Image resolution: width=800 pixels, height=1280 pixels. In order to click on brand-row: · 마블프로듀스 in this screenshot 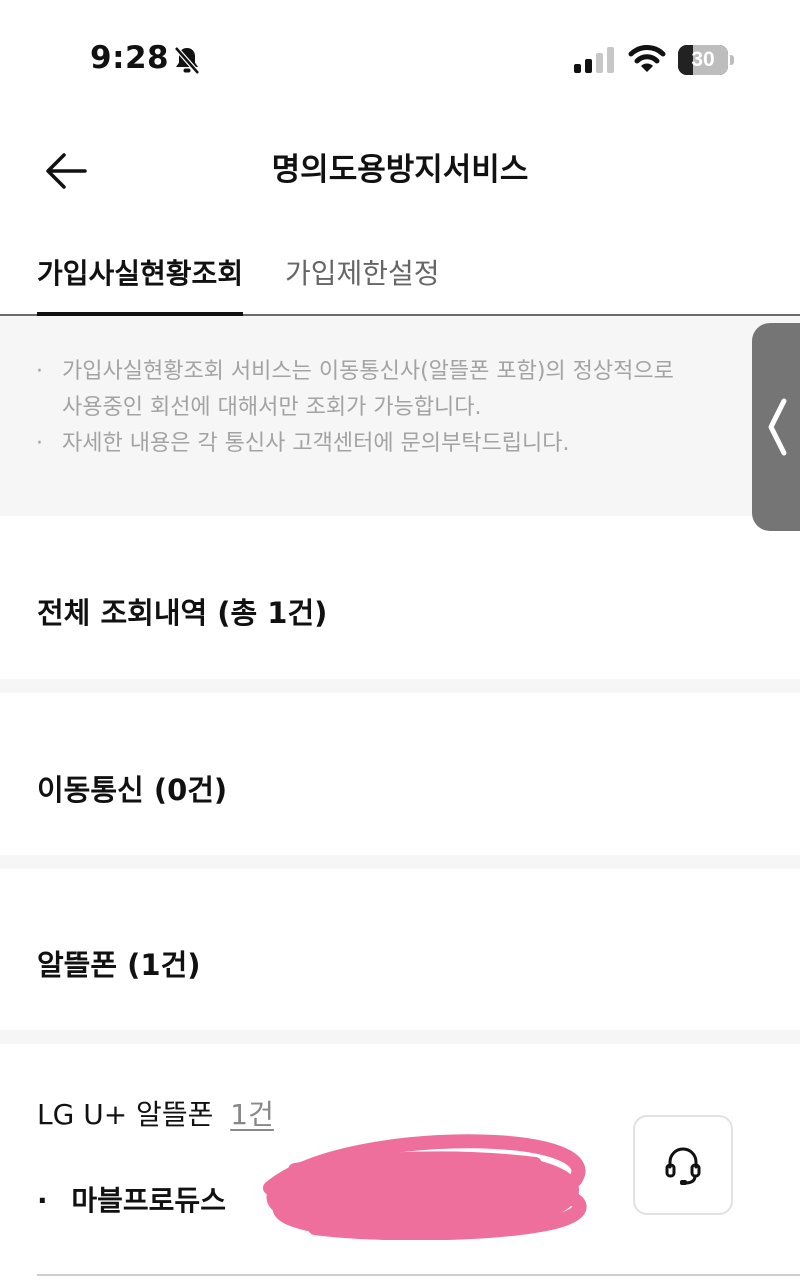, I will do `click(131, 1201)`.